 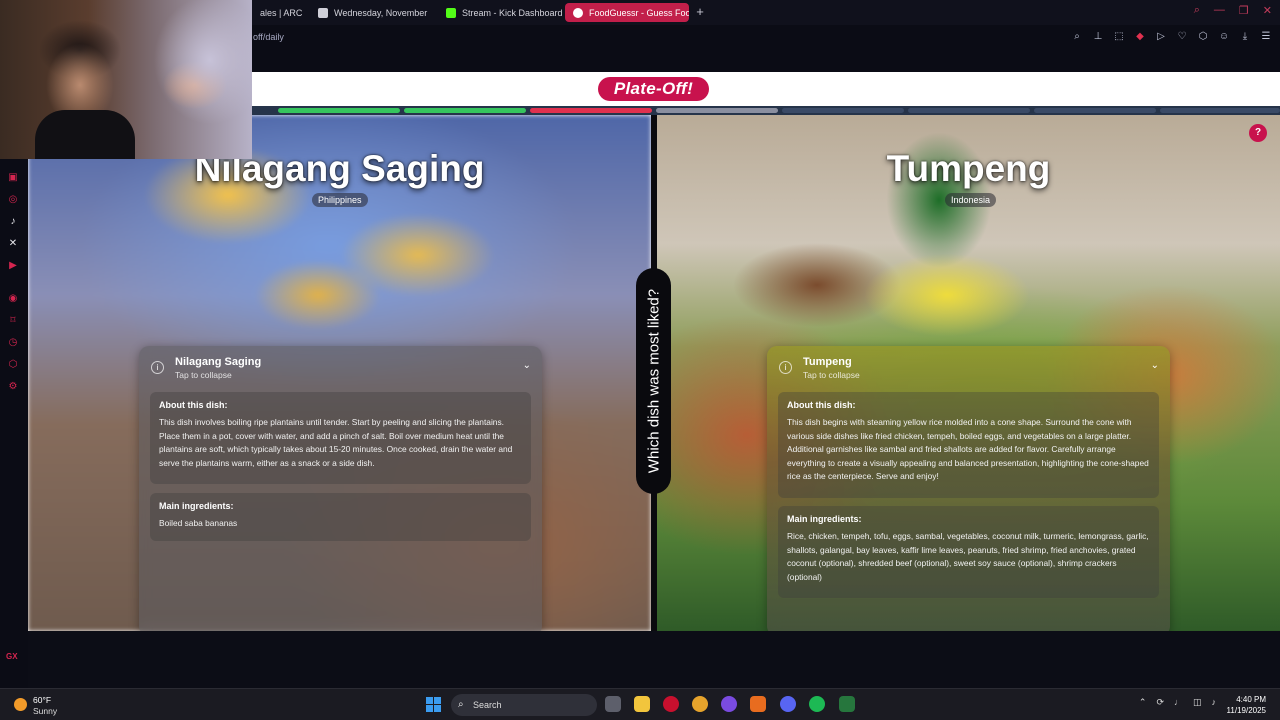 What do you see at coordinates (461, 704) in the screenshot?
I see `search-icon: ⌕` at bounding box center [461, 704].